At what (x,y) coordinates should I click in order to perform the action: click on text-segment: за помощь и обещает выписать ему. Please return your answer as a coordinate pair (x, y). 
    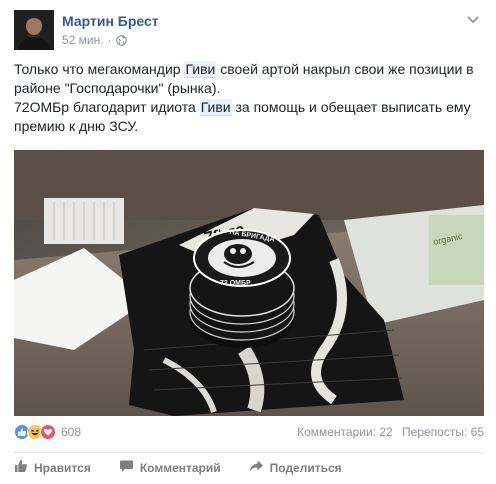
    Looking at the image, I should click on (351, 107).